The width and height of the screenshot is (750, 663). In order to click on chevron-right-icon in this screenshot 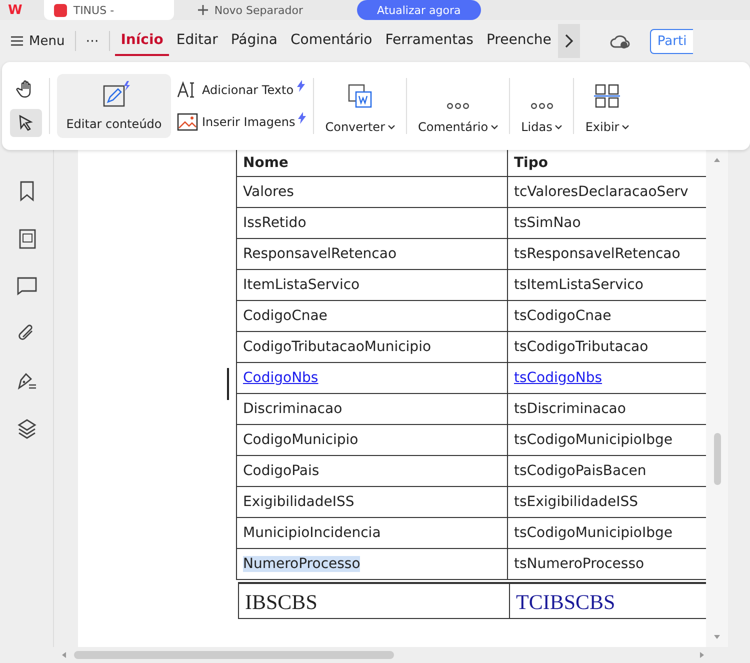, I will do `click(569, 41)`.